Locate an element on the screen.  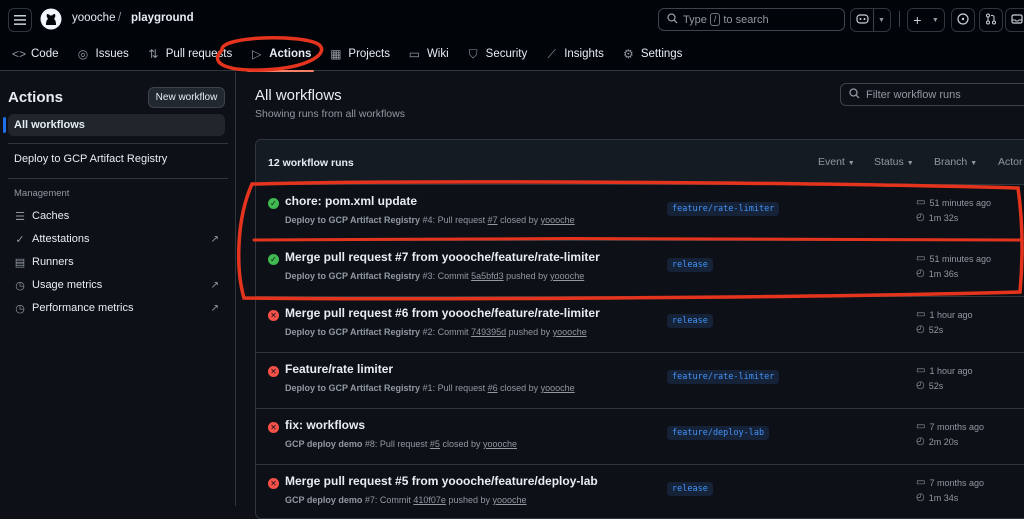
run-ref-link: 749395d is located at coordinates (488, 332).